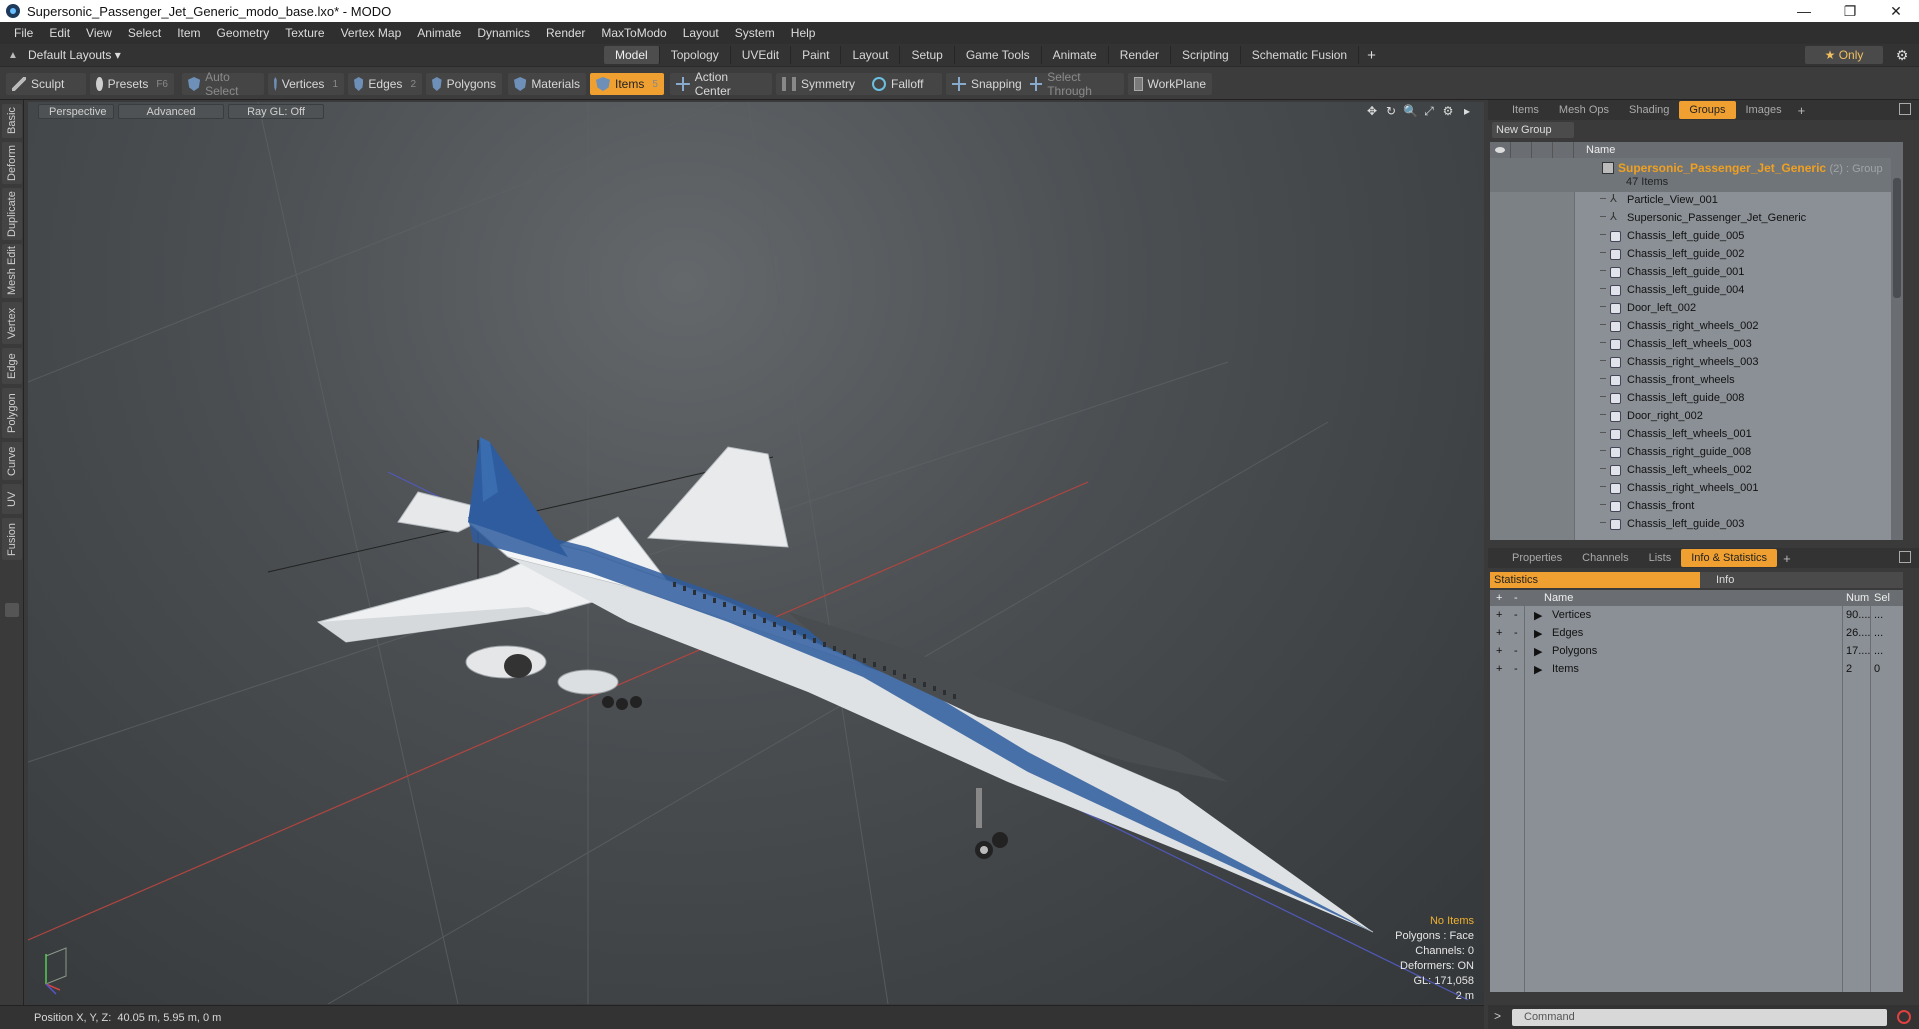 The width and height of the screenshot is (1919, 1029). I want to click on rotate-icon: ↻, so click(1391, 111).